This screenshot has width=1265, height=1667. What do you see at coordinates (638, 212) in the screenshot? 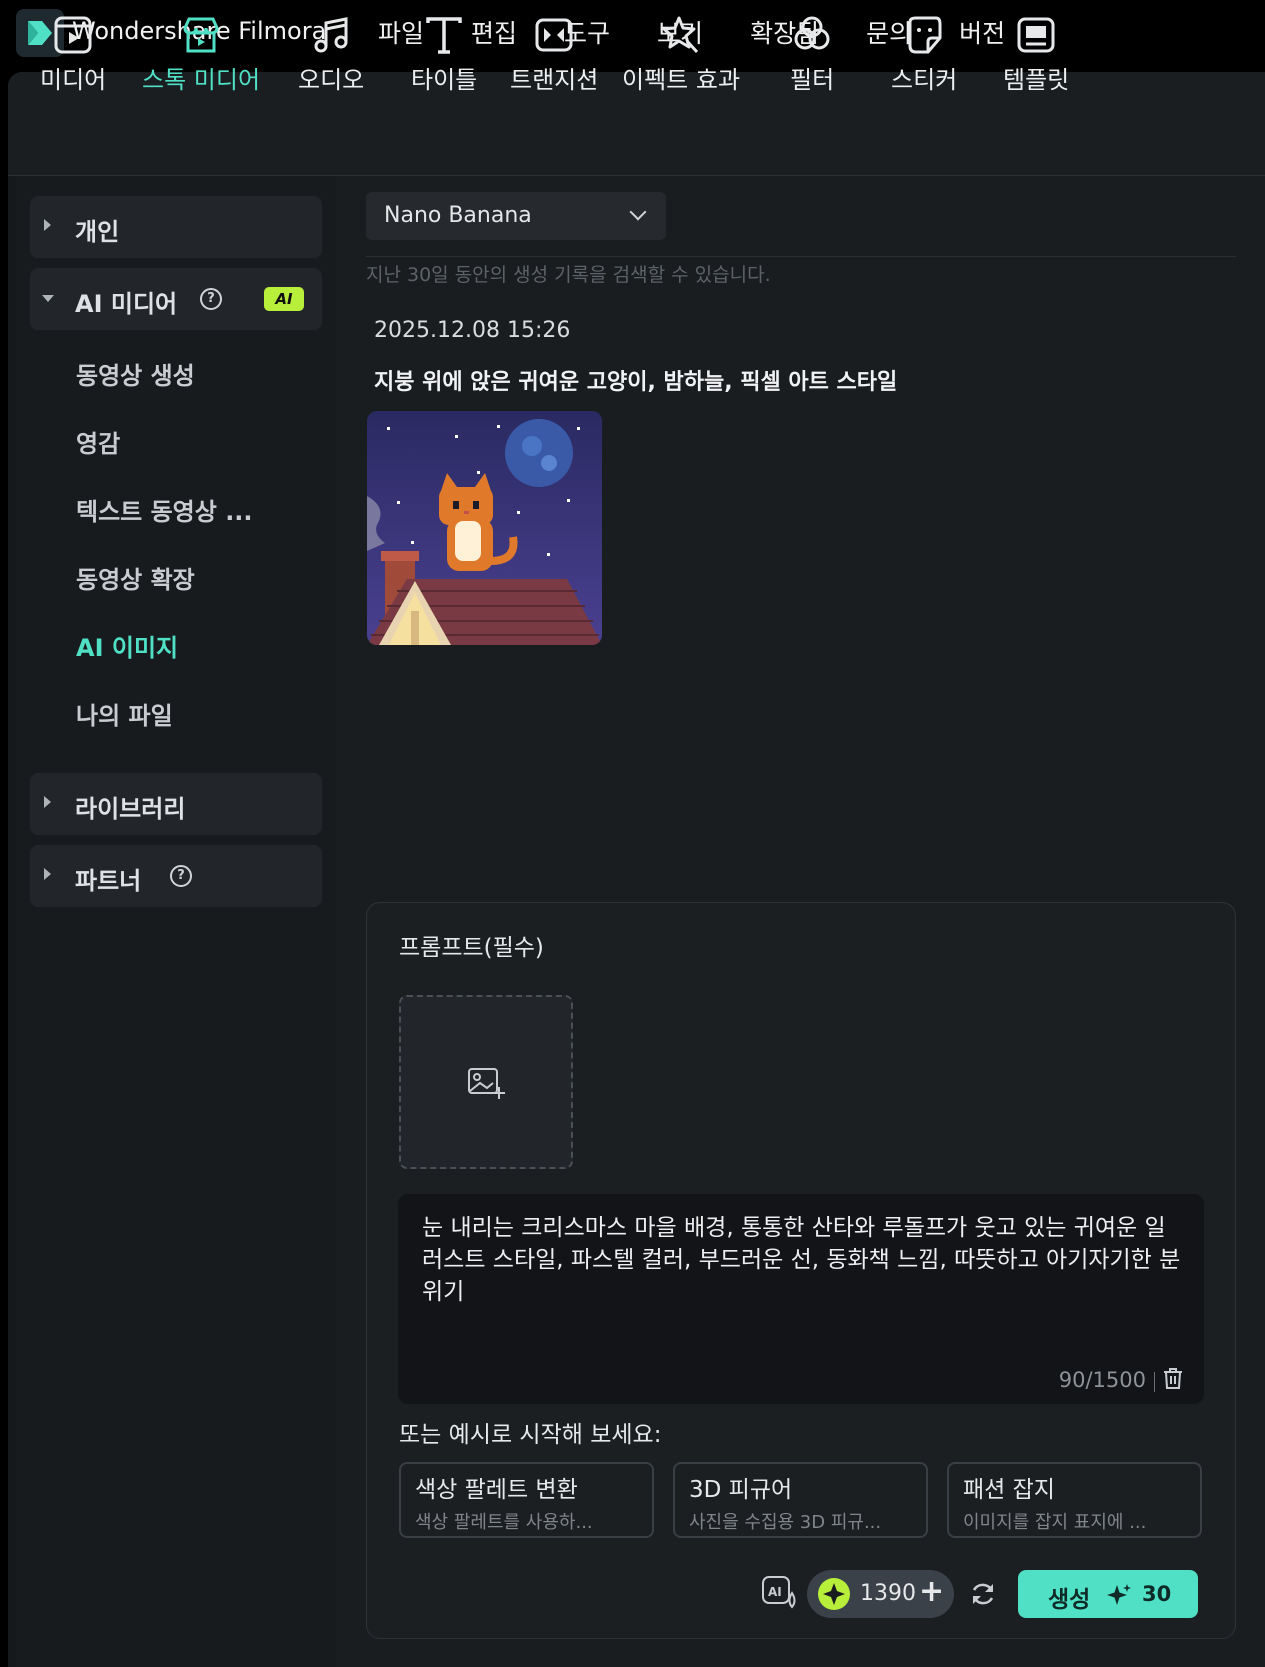
I see `chevron-down-icon` at bounding box center [638, 212].